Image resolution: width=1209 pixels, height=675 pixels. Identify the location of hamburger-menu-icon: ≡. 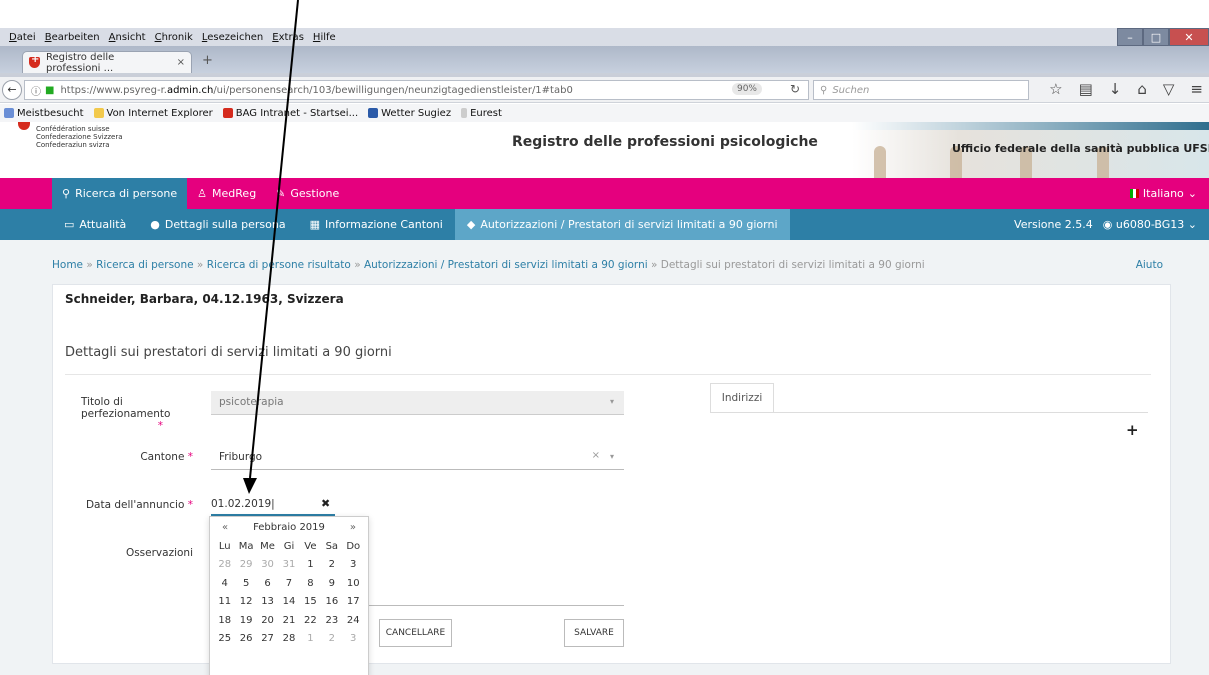
(1196, 89).